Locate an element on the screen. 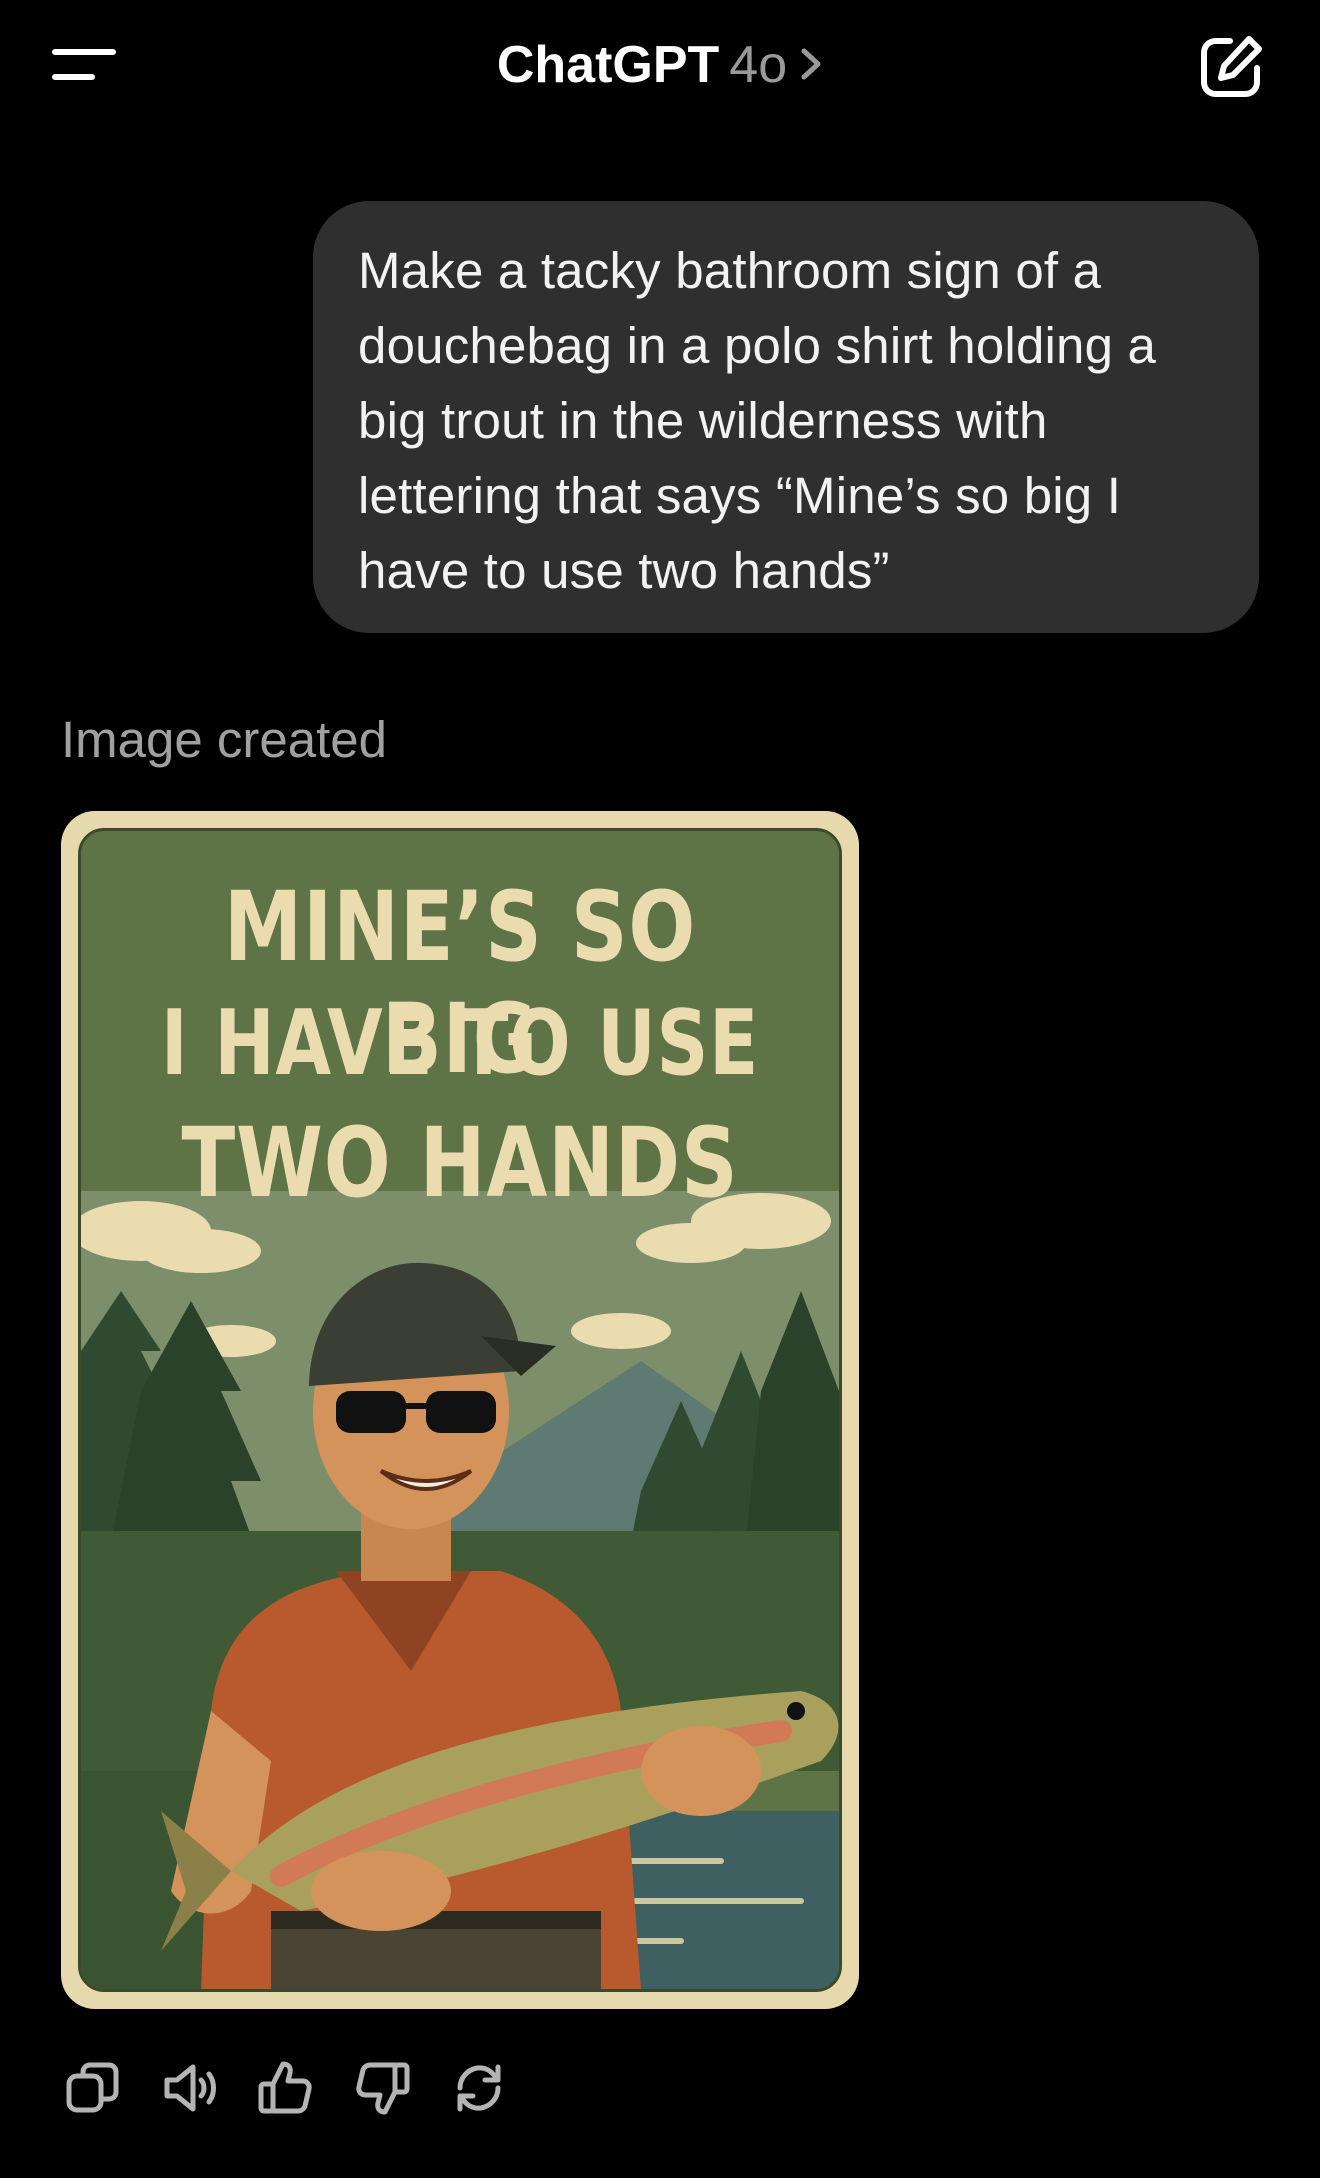  chevron-right-icon is located at coordinates (811, 64).